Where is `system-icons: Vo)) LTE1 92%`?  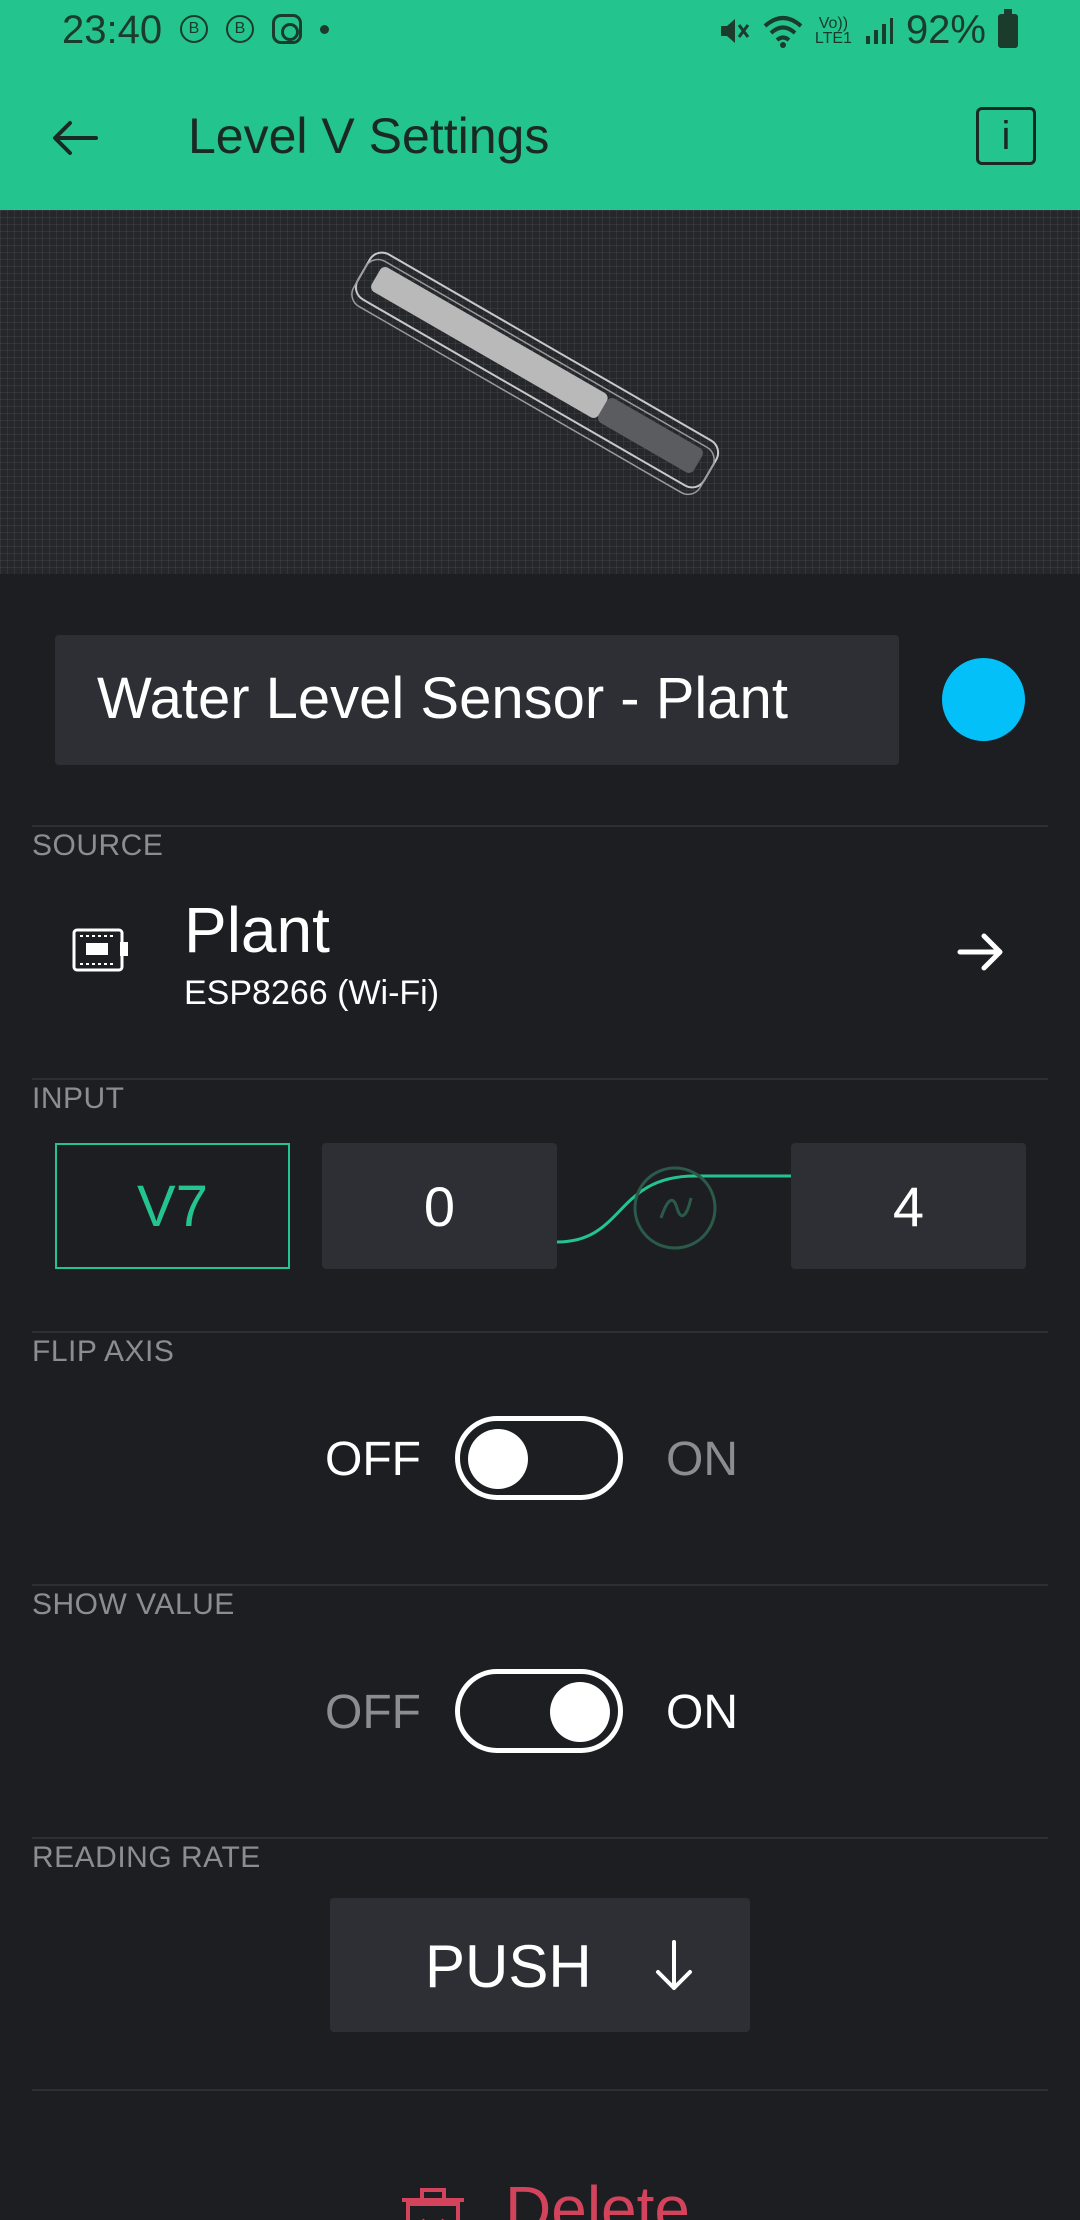
system-icons: Vo)) LTE1 92% is located at coordinates (867, 30).